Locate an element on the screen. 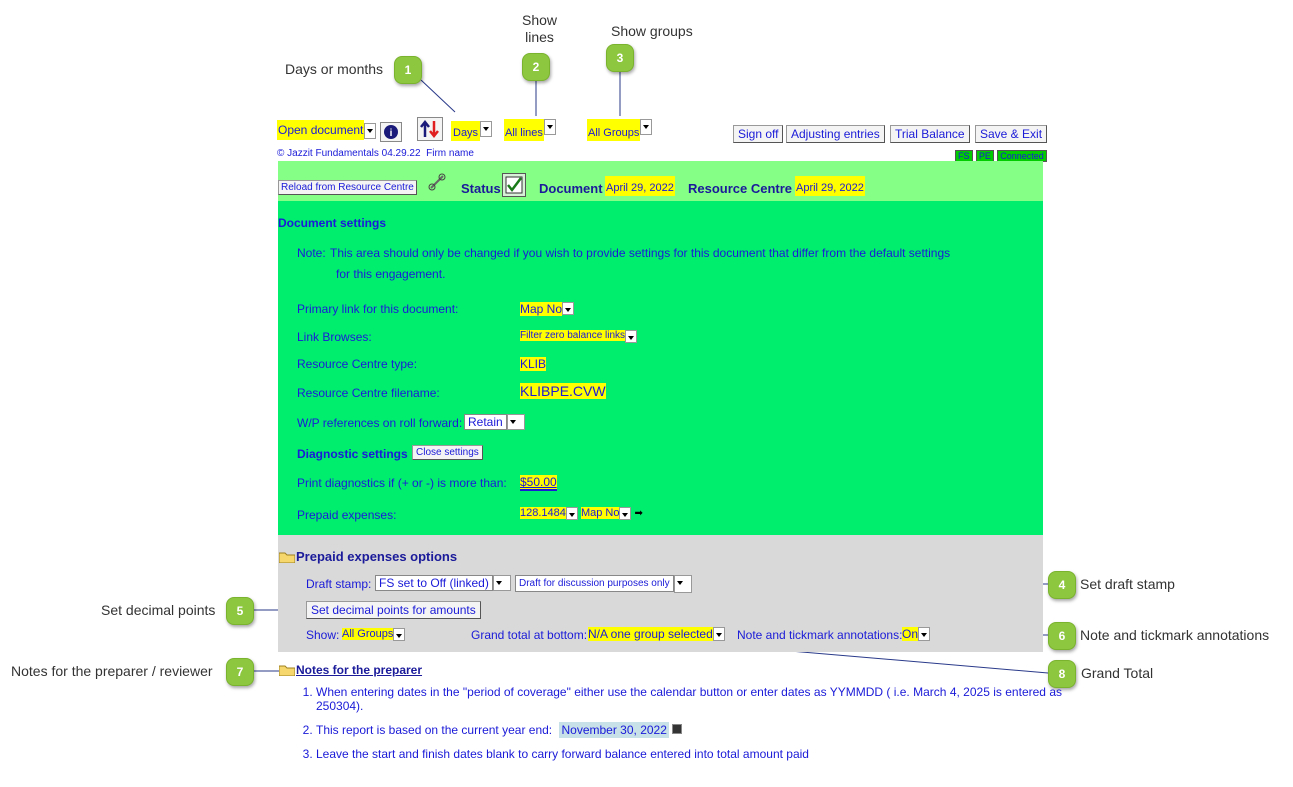 This screenshot has width=1293, height=787. show-label: Show: is located at coordinates (323, 635).